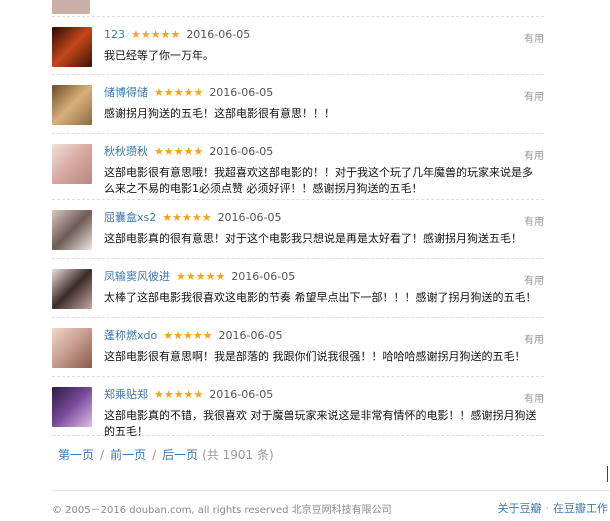  Describe the element at coordinates (298, 46) in the screenshot. I see `comment-item: 123 ★★★★★ 2016-06-05 有用 我已经等了你一万年。` at that location.